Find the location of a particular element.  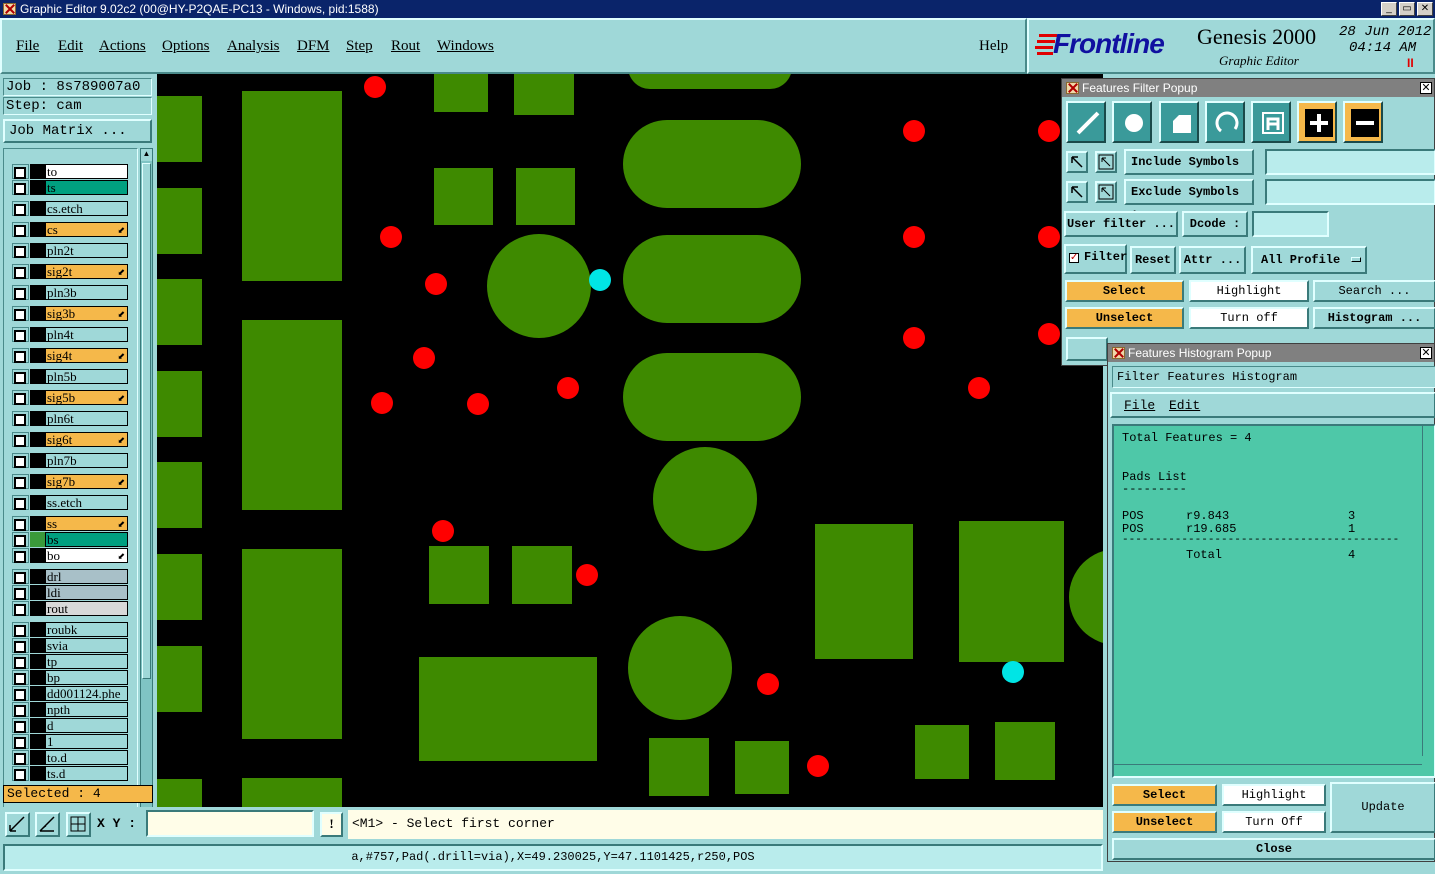

reset-button: Reset is located at coordinates (1153, 260).